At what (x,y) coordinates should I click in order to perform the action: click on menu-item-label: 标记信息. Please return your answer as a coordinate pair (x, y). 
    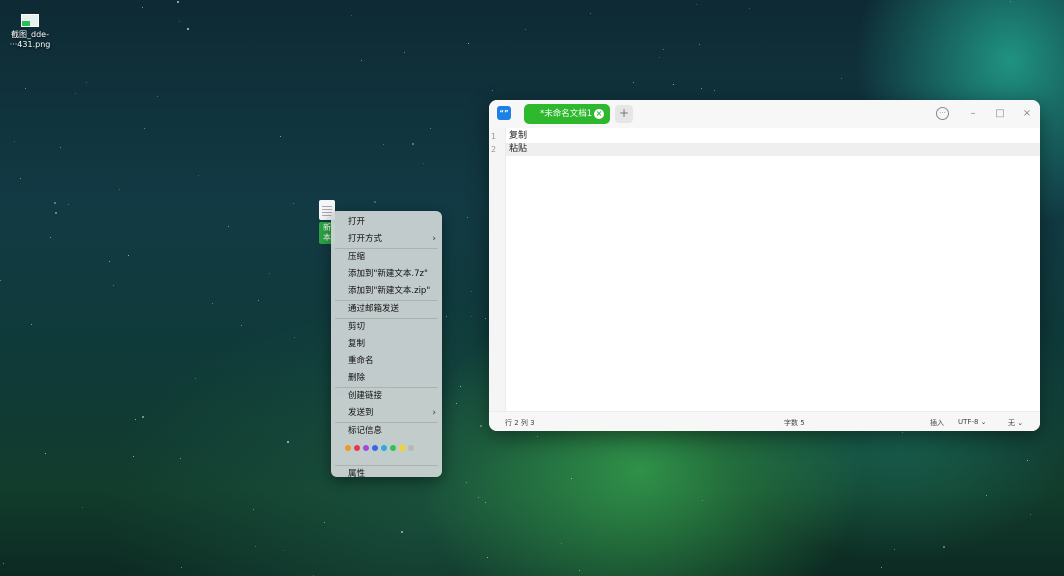
    Looking at the image, I should click on (365, 431).